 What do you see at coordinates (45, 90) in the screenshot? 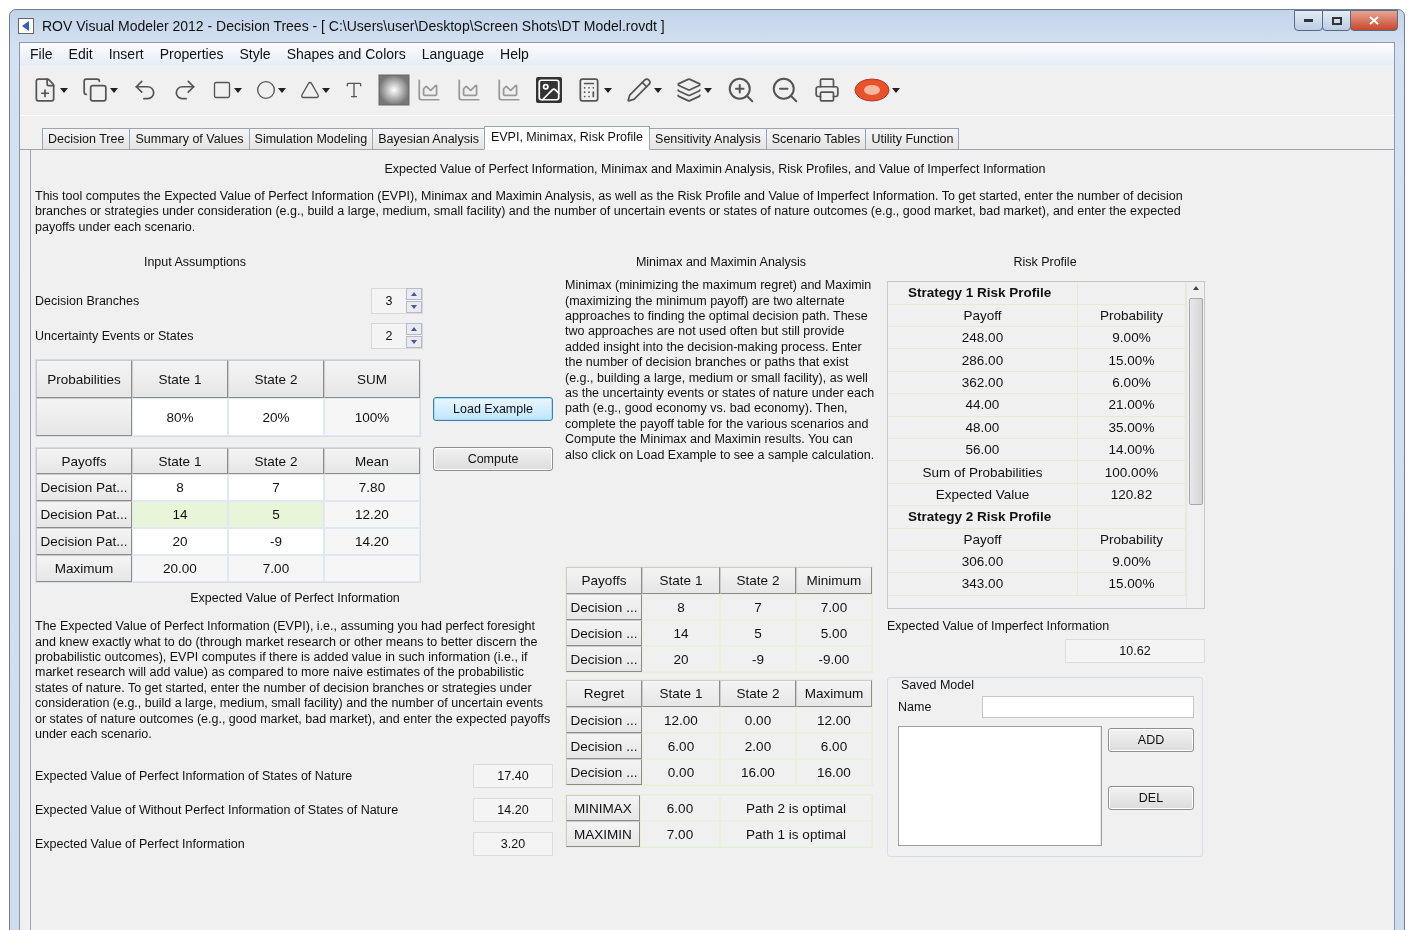
I see `new-file-icon` at bounding box center [45, 90].